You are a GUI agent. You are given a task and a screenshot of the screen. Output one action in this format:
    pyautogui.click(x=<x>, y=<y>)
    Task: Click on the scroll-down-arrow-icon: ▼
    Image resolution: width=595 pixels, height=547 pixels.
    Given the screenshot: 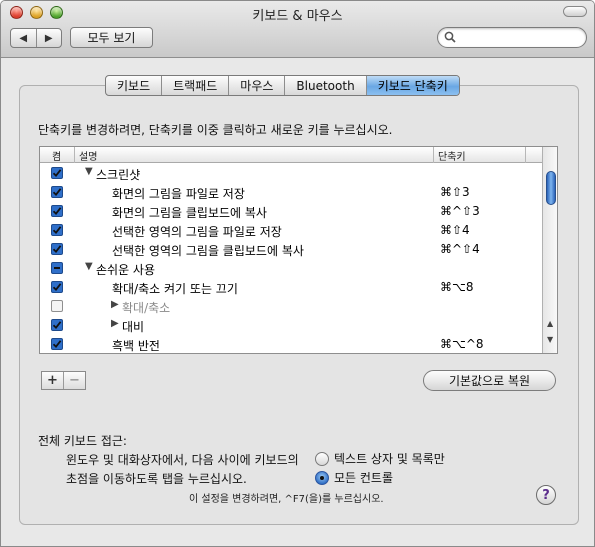 What is the action you would take?
    pyautogui.click(x=550, y=339)
    